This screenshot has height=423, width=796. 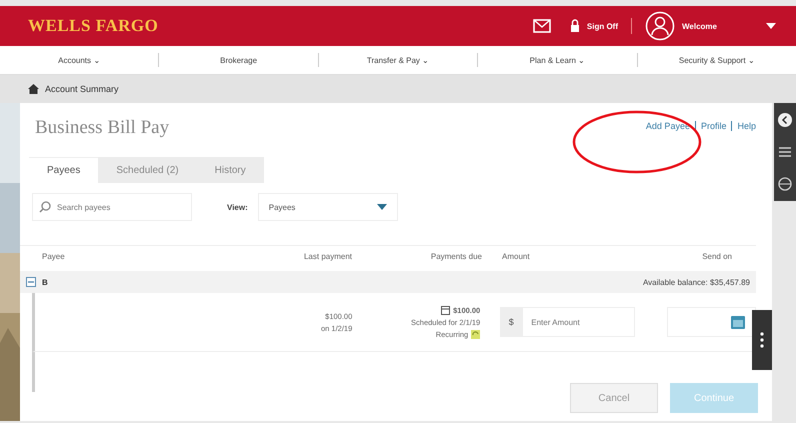 I want to click on currency-label: $, so click(x=511, y=322).